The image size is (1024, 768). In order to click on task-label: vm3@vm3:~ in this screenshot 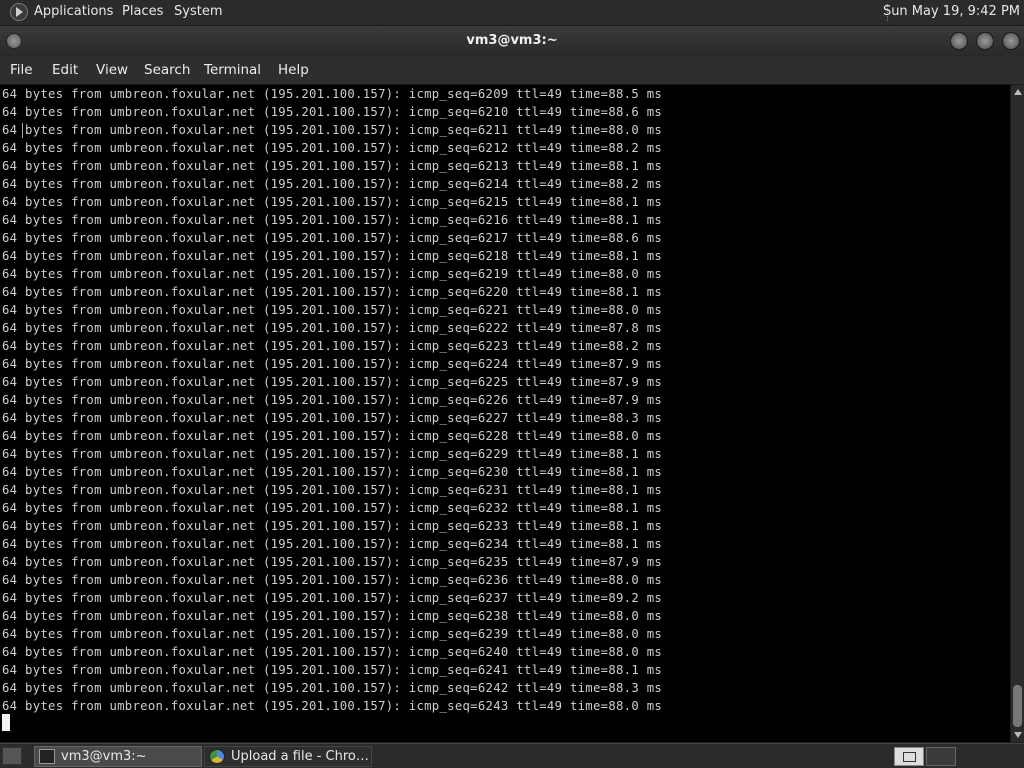, I will do `click(104, 756)`.